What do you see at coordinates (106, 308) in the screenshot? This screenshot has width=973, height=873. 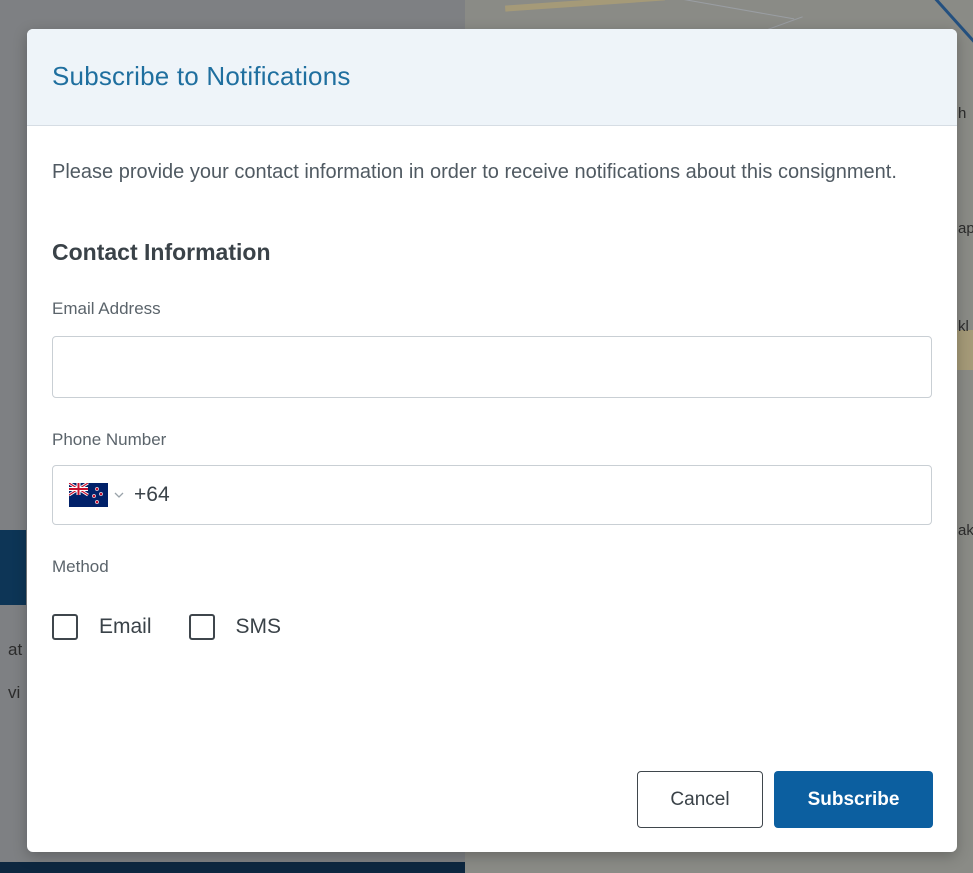 I see `email-label: Email Address` at bounding box center [106, 308].